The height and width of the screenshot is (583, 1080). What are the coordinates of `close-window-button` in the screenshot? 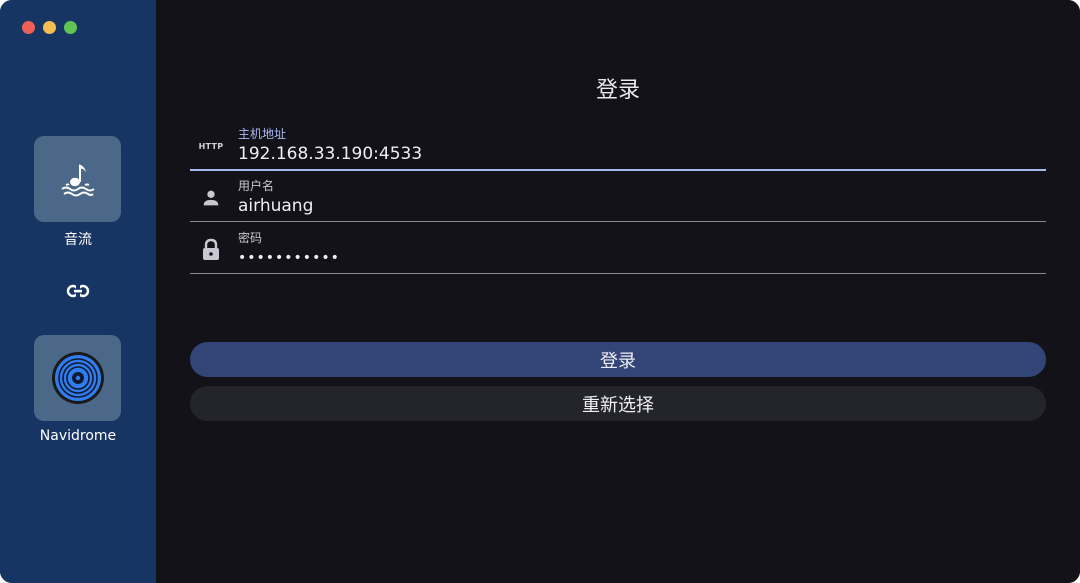 It's located at (28, 27).